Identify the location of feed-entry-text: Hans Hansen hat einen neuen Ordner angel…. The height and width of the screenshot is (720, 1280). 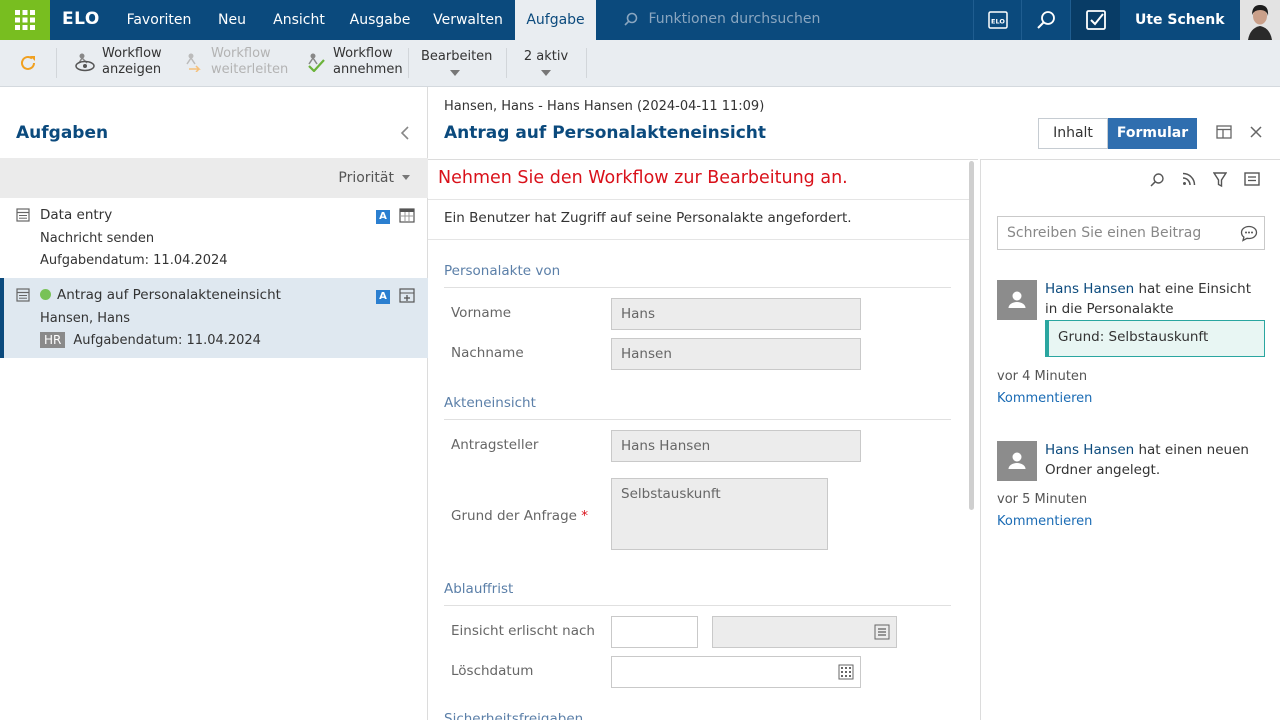
(1148, 460).